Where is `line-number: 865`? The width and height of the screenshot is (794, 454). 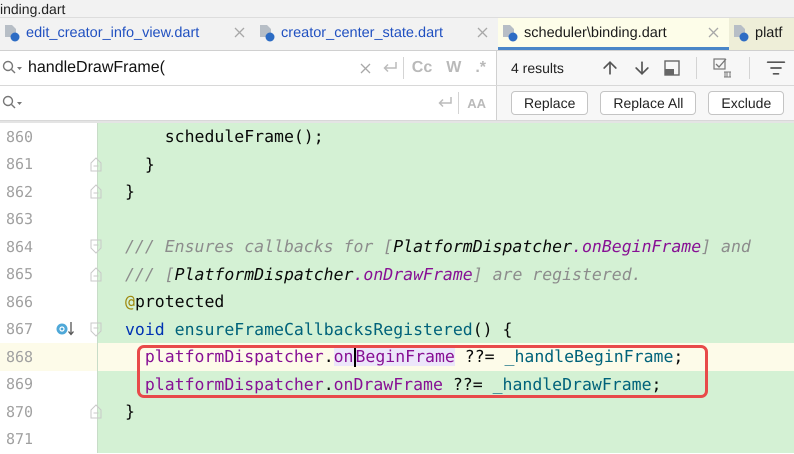 line-number: 865 is located at coordinates (20, 274).